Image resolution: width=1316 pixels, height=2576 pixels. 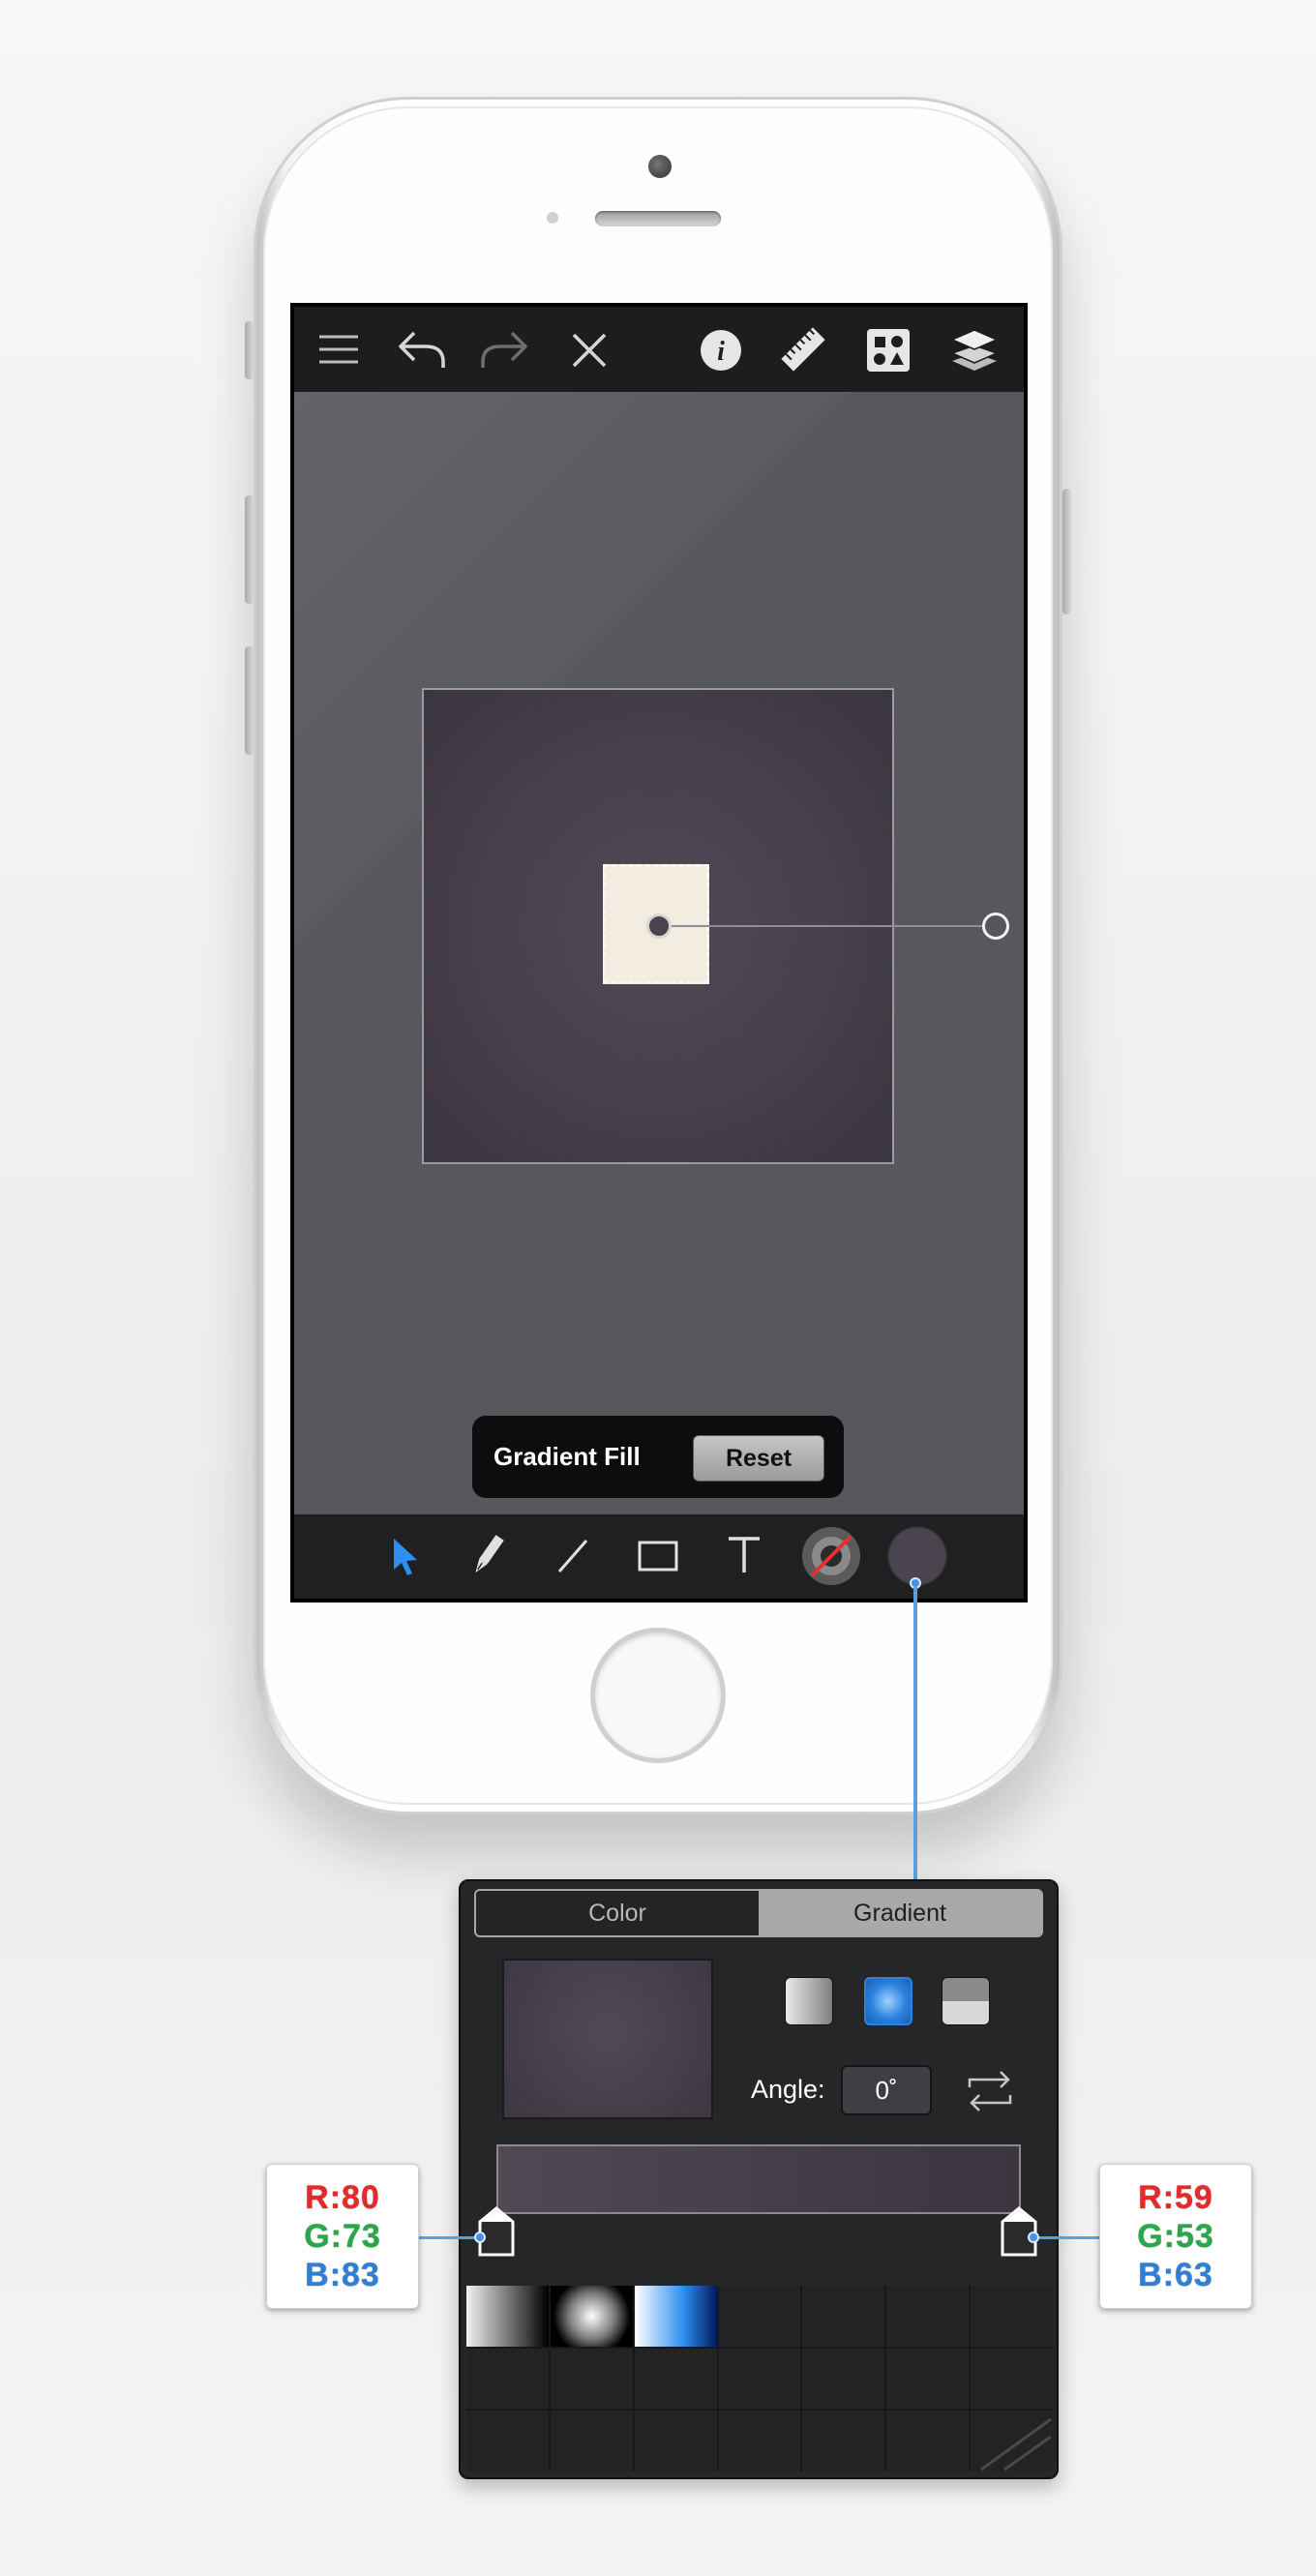 I want to click on gradient-stop-end, so click(x=1019, y=2231).